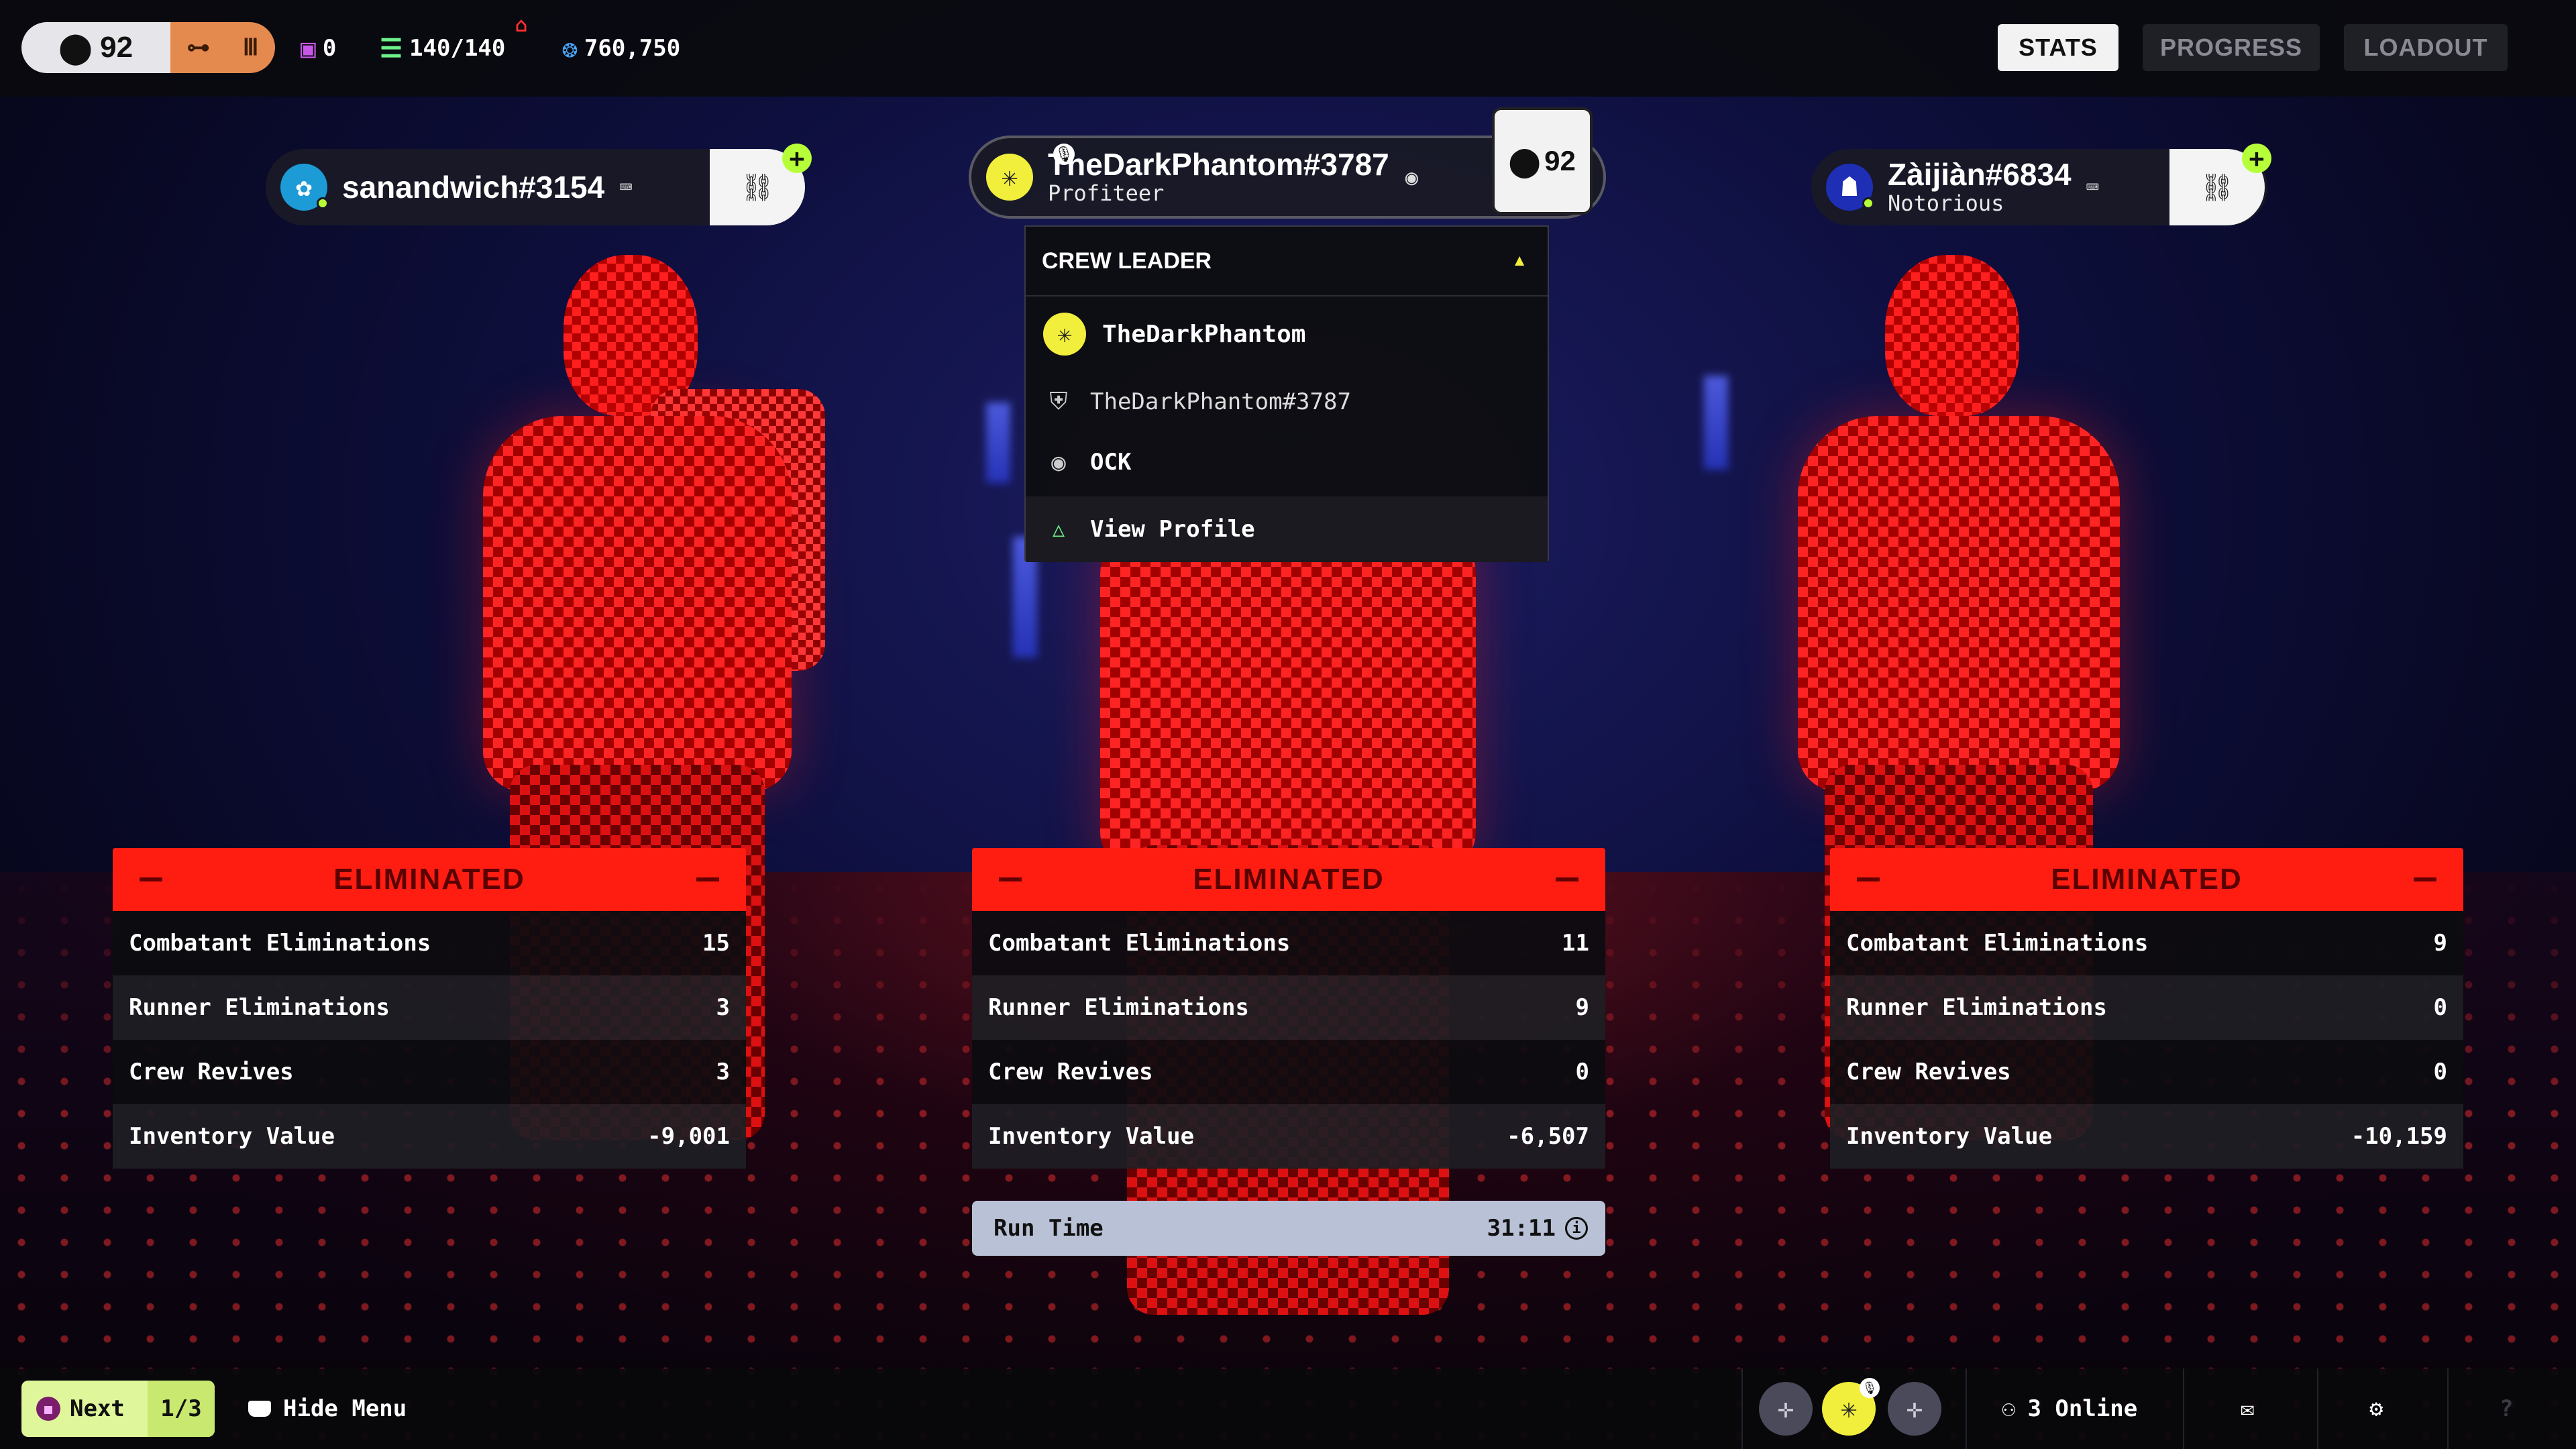 This screenshot has width=2576, height=1449. I want to click on dropdown-label: View Profile, so click(1172, 529).